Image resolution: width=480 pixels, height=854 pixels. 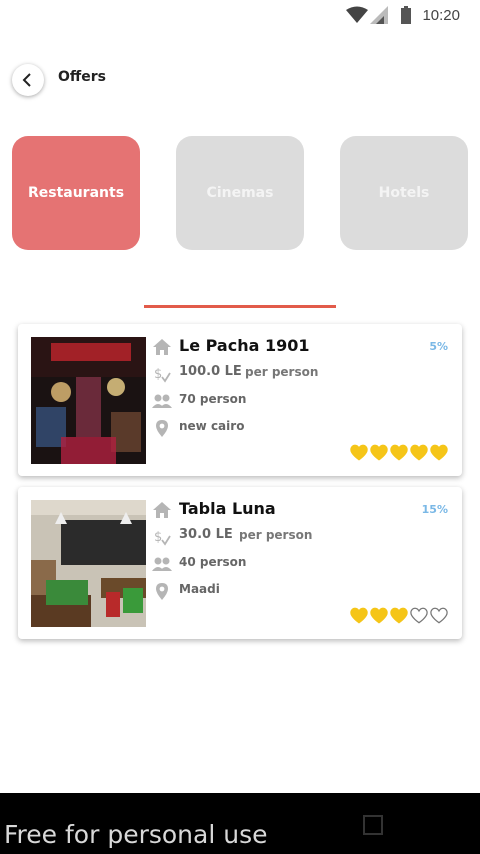 What do you see at coordinates (357, 14) in the screenshot?
I see `wifi-icon` at bounding box center [357, 14].